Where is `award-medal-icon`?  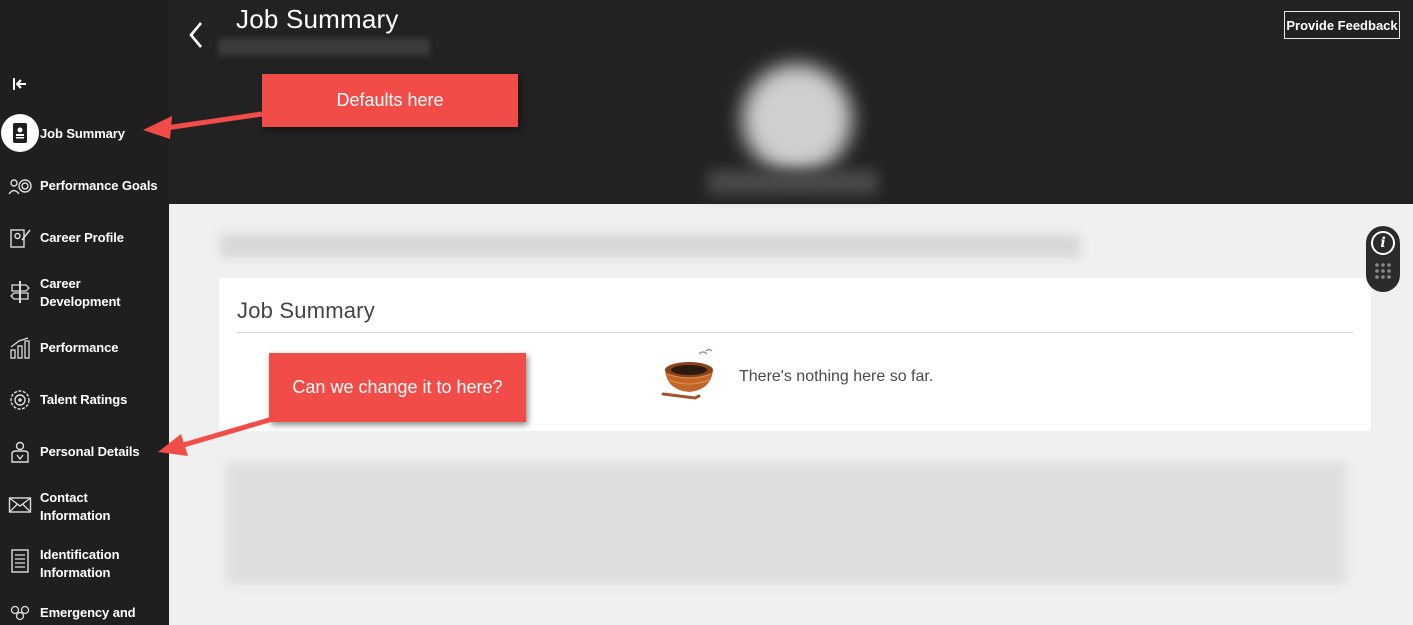 award-medal-icon is located at coordinates (20, 400).